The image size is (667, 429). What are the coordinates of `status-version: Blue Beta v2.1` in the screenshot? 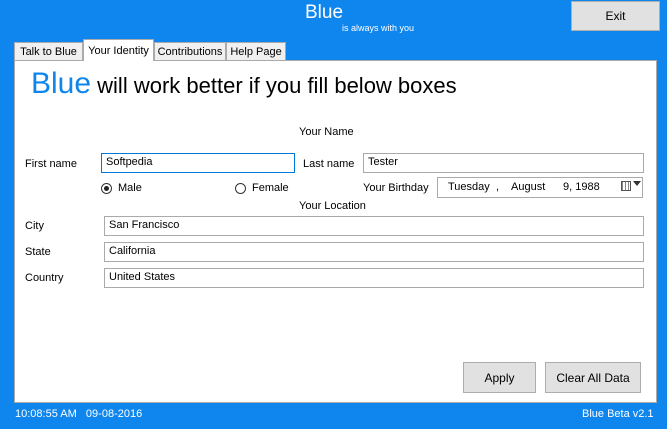 It's located at (618, 414).